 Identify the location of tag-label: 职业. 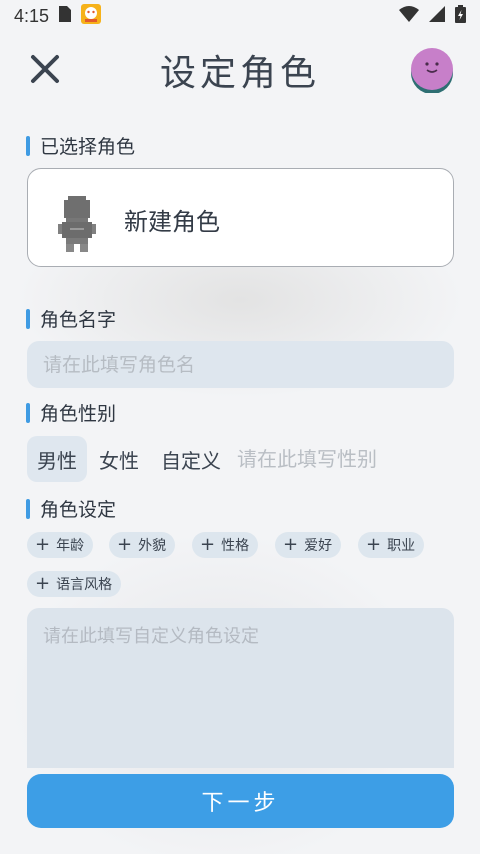
(401, 546).